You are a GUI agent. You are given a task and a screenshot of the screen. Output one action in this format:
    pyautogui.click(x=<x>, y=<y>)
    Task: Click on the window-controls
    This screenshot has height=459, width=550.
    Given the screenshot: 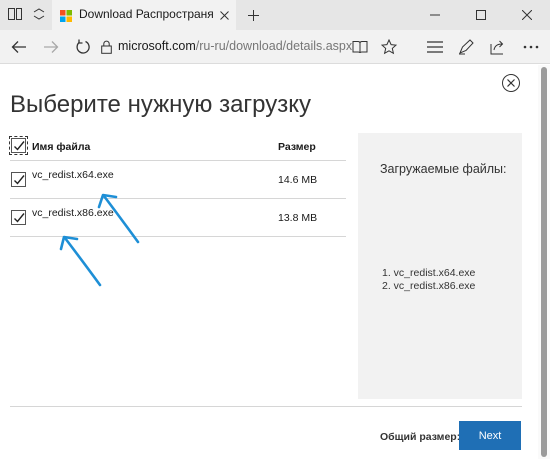 What is the action you would take?
    pyautogui.click(x=481, y=15)
    